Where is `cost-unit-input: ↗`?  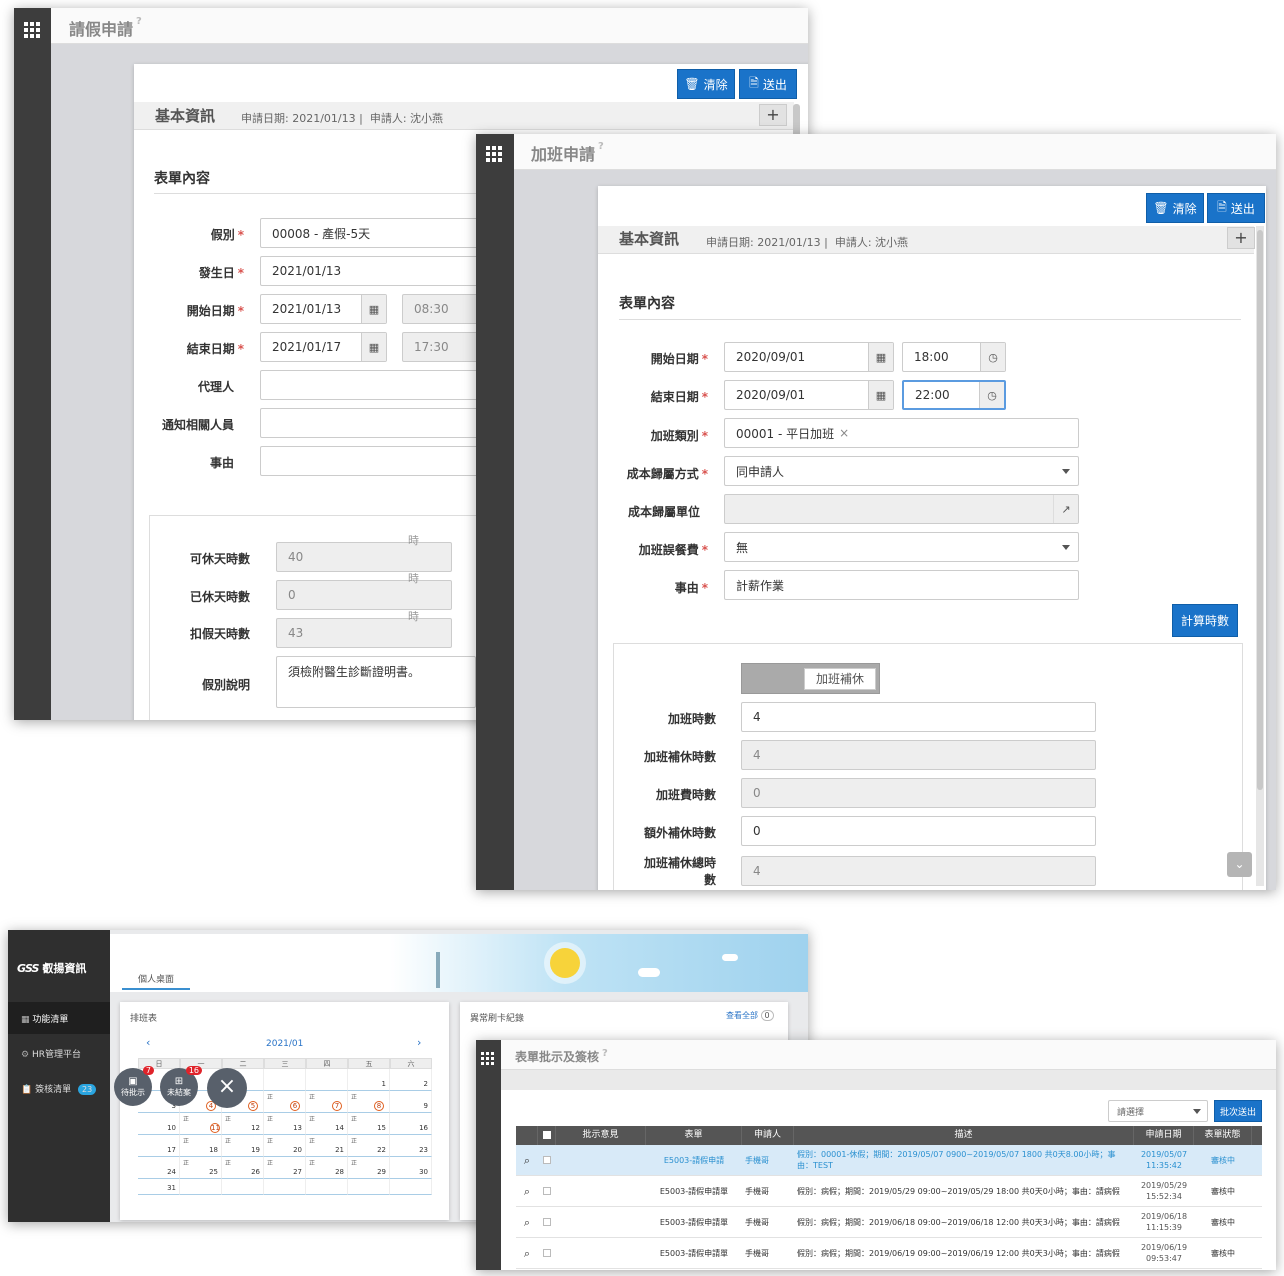 cost-unit-input: ↗ is located at coordinates (901, 509).